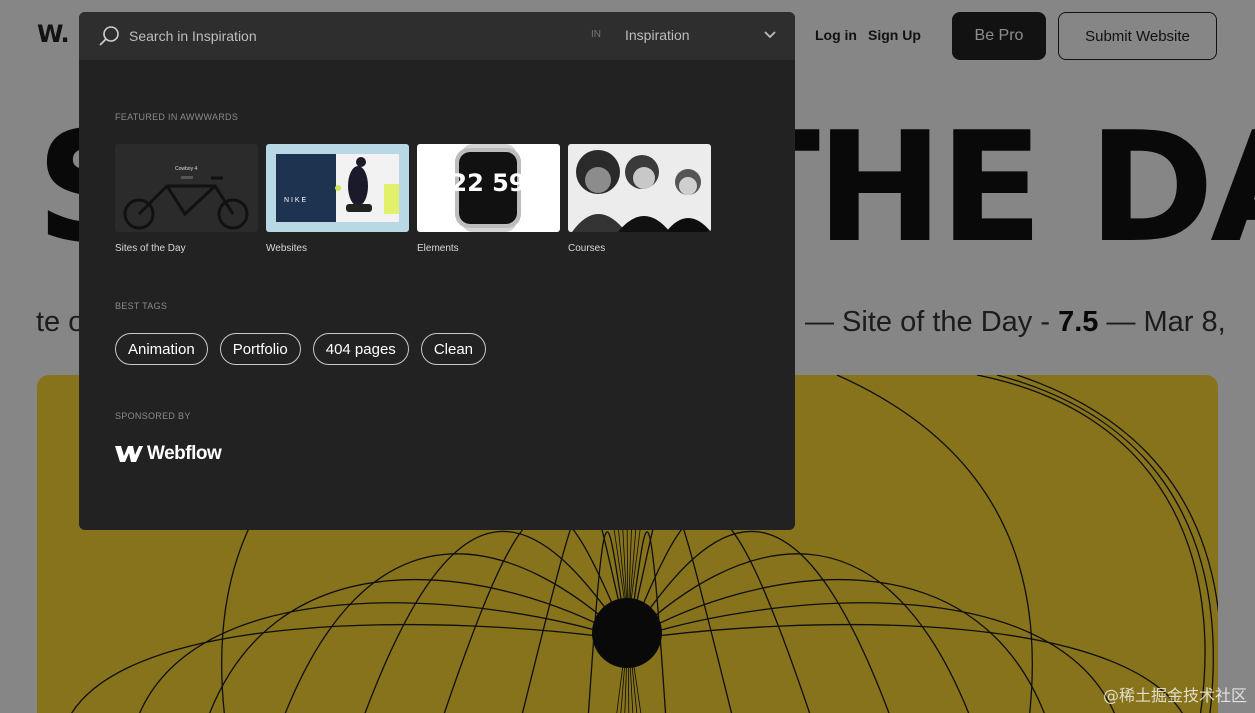  What do you see at coordinates (286, 248) in the screenshot?
I see `featured-item-label: Websites` at bounding box center [286, 248].